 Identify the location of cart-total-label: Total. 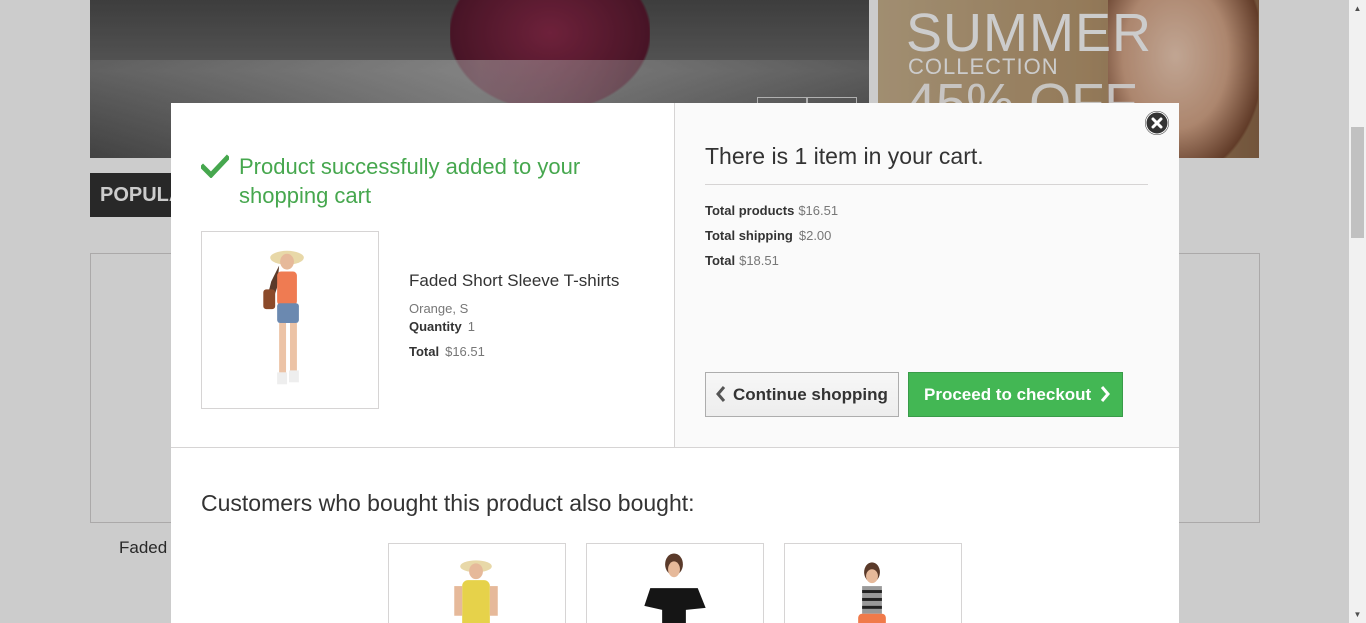
(720, 260).